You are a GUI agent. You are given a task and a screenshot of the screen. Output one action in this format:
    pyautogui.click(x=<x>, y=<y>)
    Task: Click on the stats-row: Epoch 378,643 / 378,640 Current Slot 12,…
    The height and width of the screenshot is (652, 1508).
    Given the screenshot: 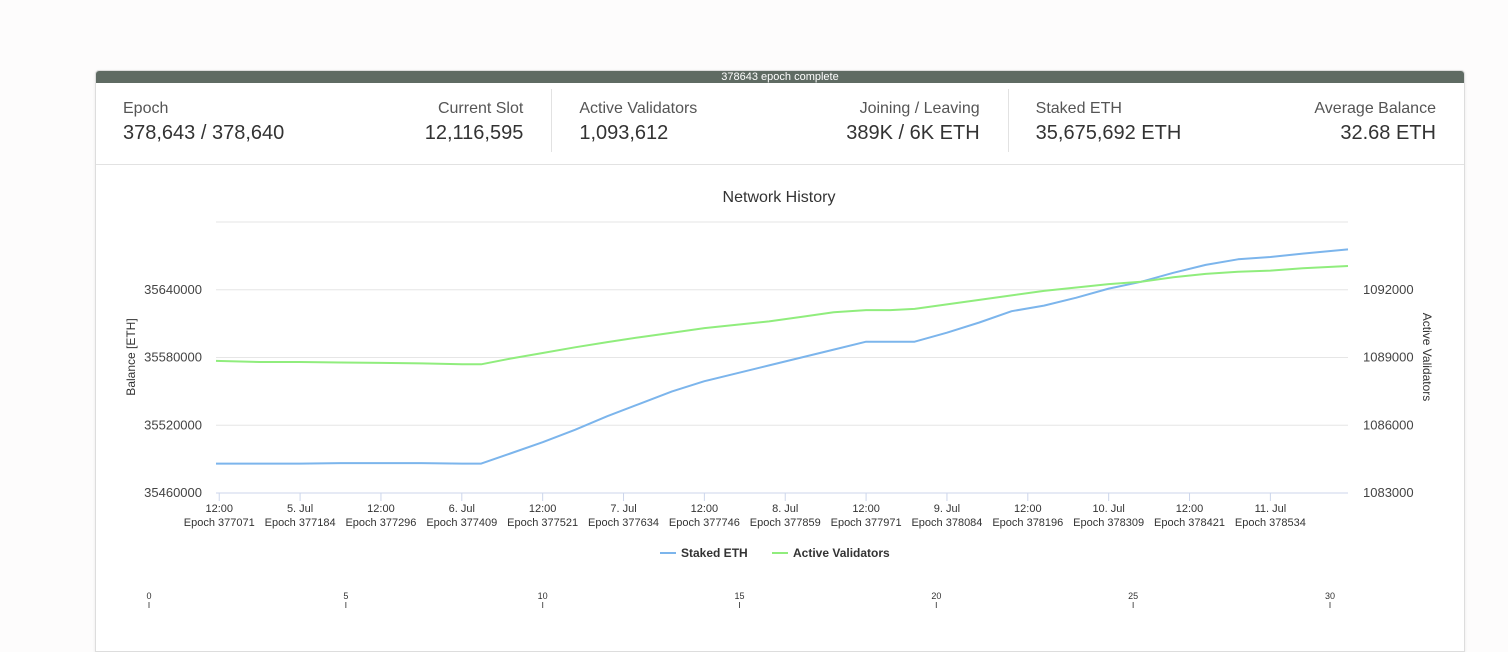 What is the action you would take?
    pyautogui.click(x=780, y=124)
    